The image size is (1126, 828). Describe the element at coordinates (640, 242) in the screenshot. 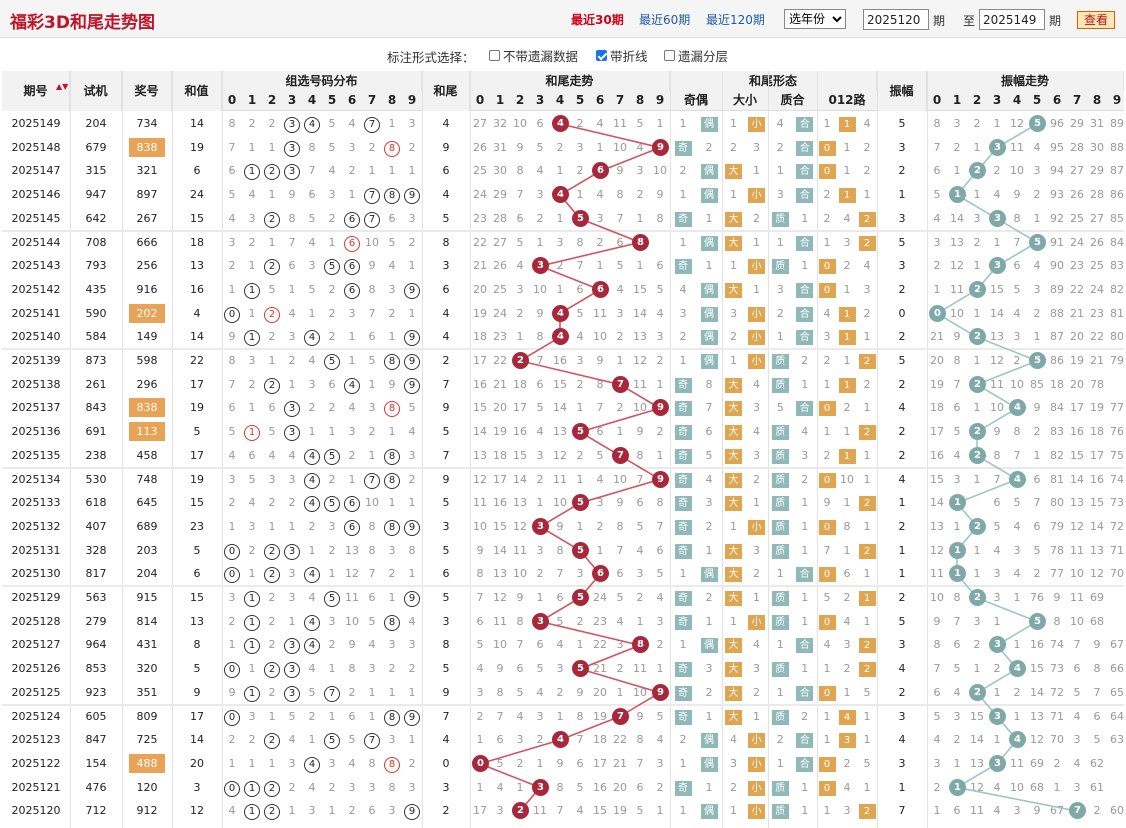

I see `tail-trend-ball: 8` at that location.